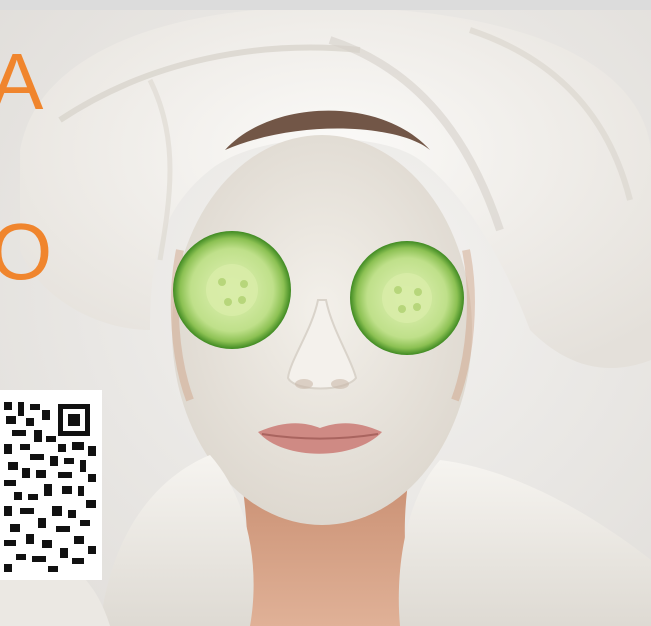 Image resolution: width=651 pixels, height=626 pixels. What do you see at coordinates (22, 81) in the screenshot?
I see `promo-text-line1: A` at bounding box center [22, 81].